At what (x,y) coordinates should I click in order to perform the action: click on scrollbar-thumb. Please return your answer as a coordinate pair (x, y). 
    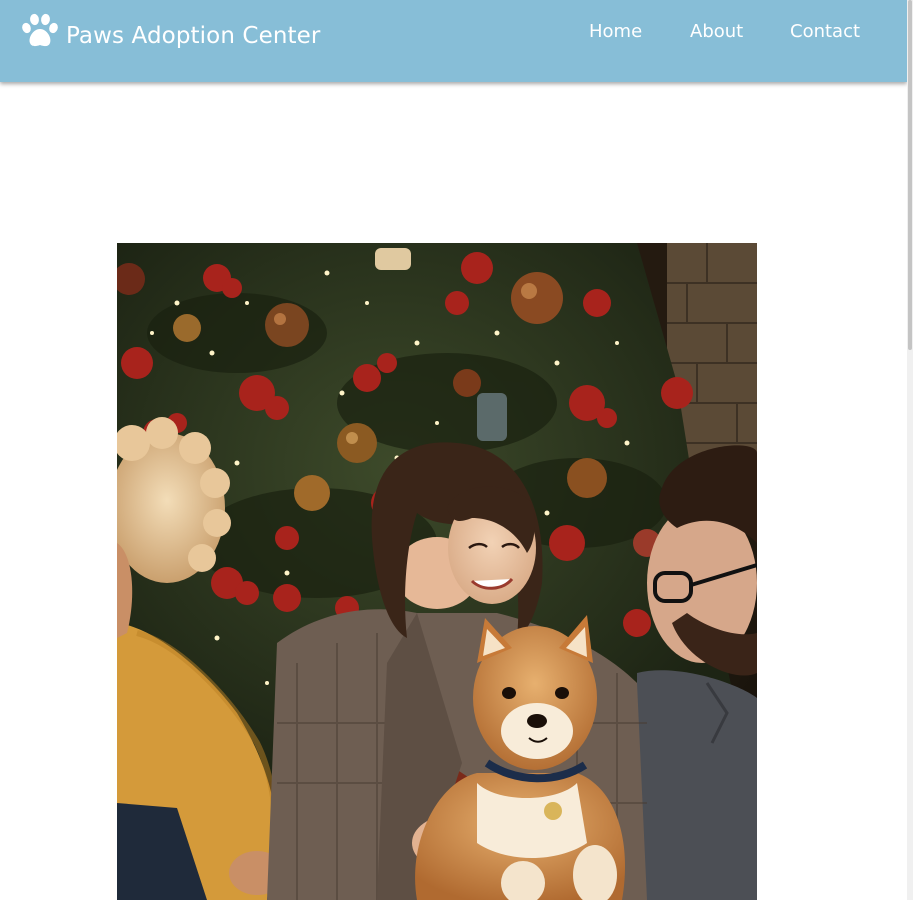
    Looking at the image, I should click on (910, 175).